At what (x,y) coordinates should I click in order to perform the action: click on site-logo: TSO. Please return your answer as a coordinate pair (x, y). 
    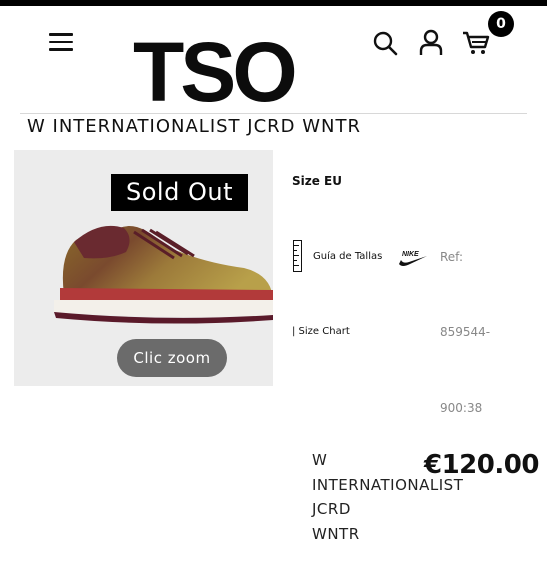
    Looking at the image, I should click on (215, 72).